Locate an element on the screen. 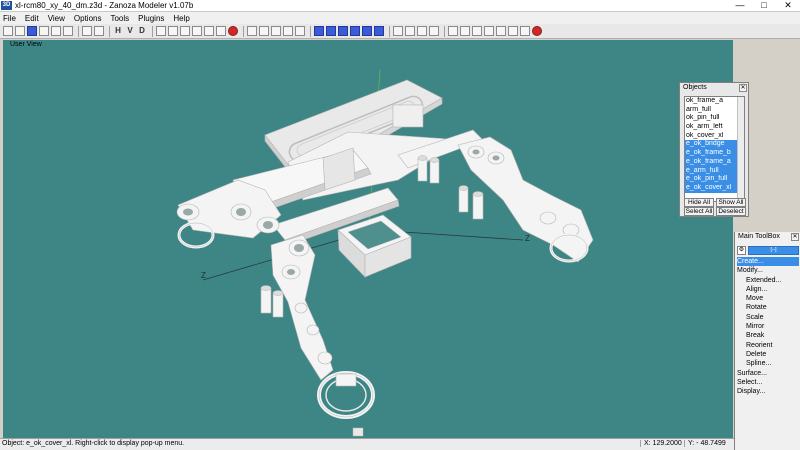 The width and height of the screenshot is (800, 450). list-item: ok_arm_left is located at coordinates (712, 127).